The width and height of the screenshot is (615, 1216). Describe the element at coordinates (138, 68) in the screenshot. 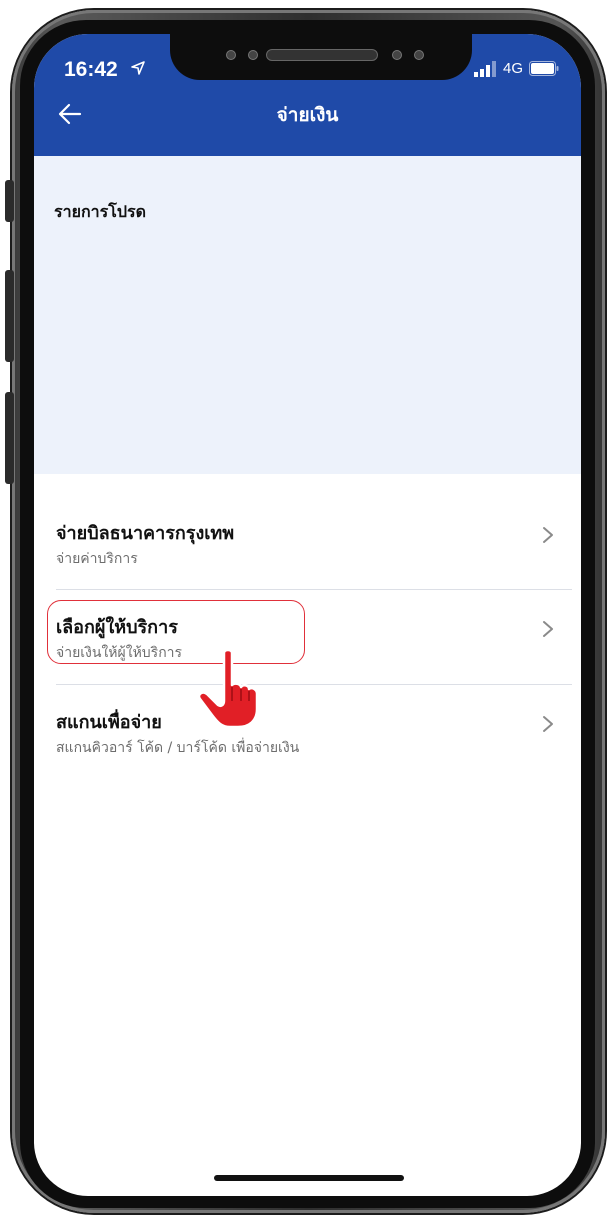

I see `location-arrow-icon` at that location.